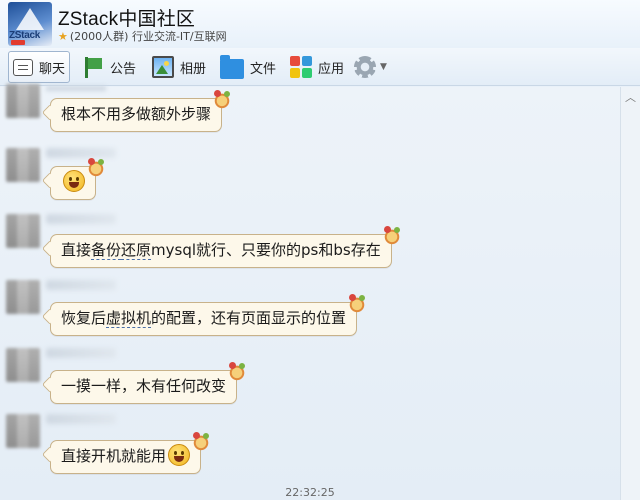  Describe the element at coordinates (301, 67) in the screenshot. I see `apps-icon` at that location.